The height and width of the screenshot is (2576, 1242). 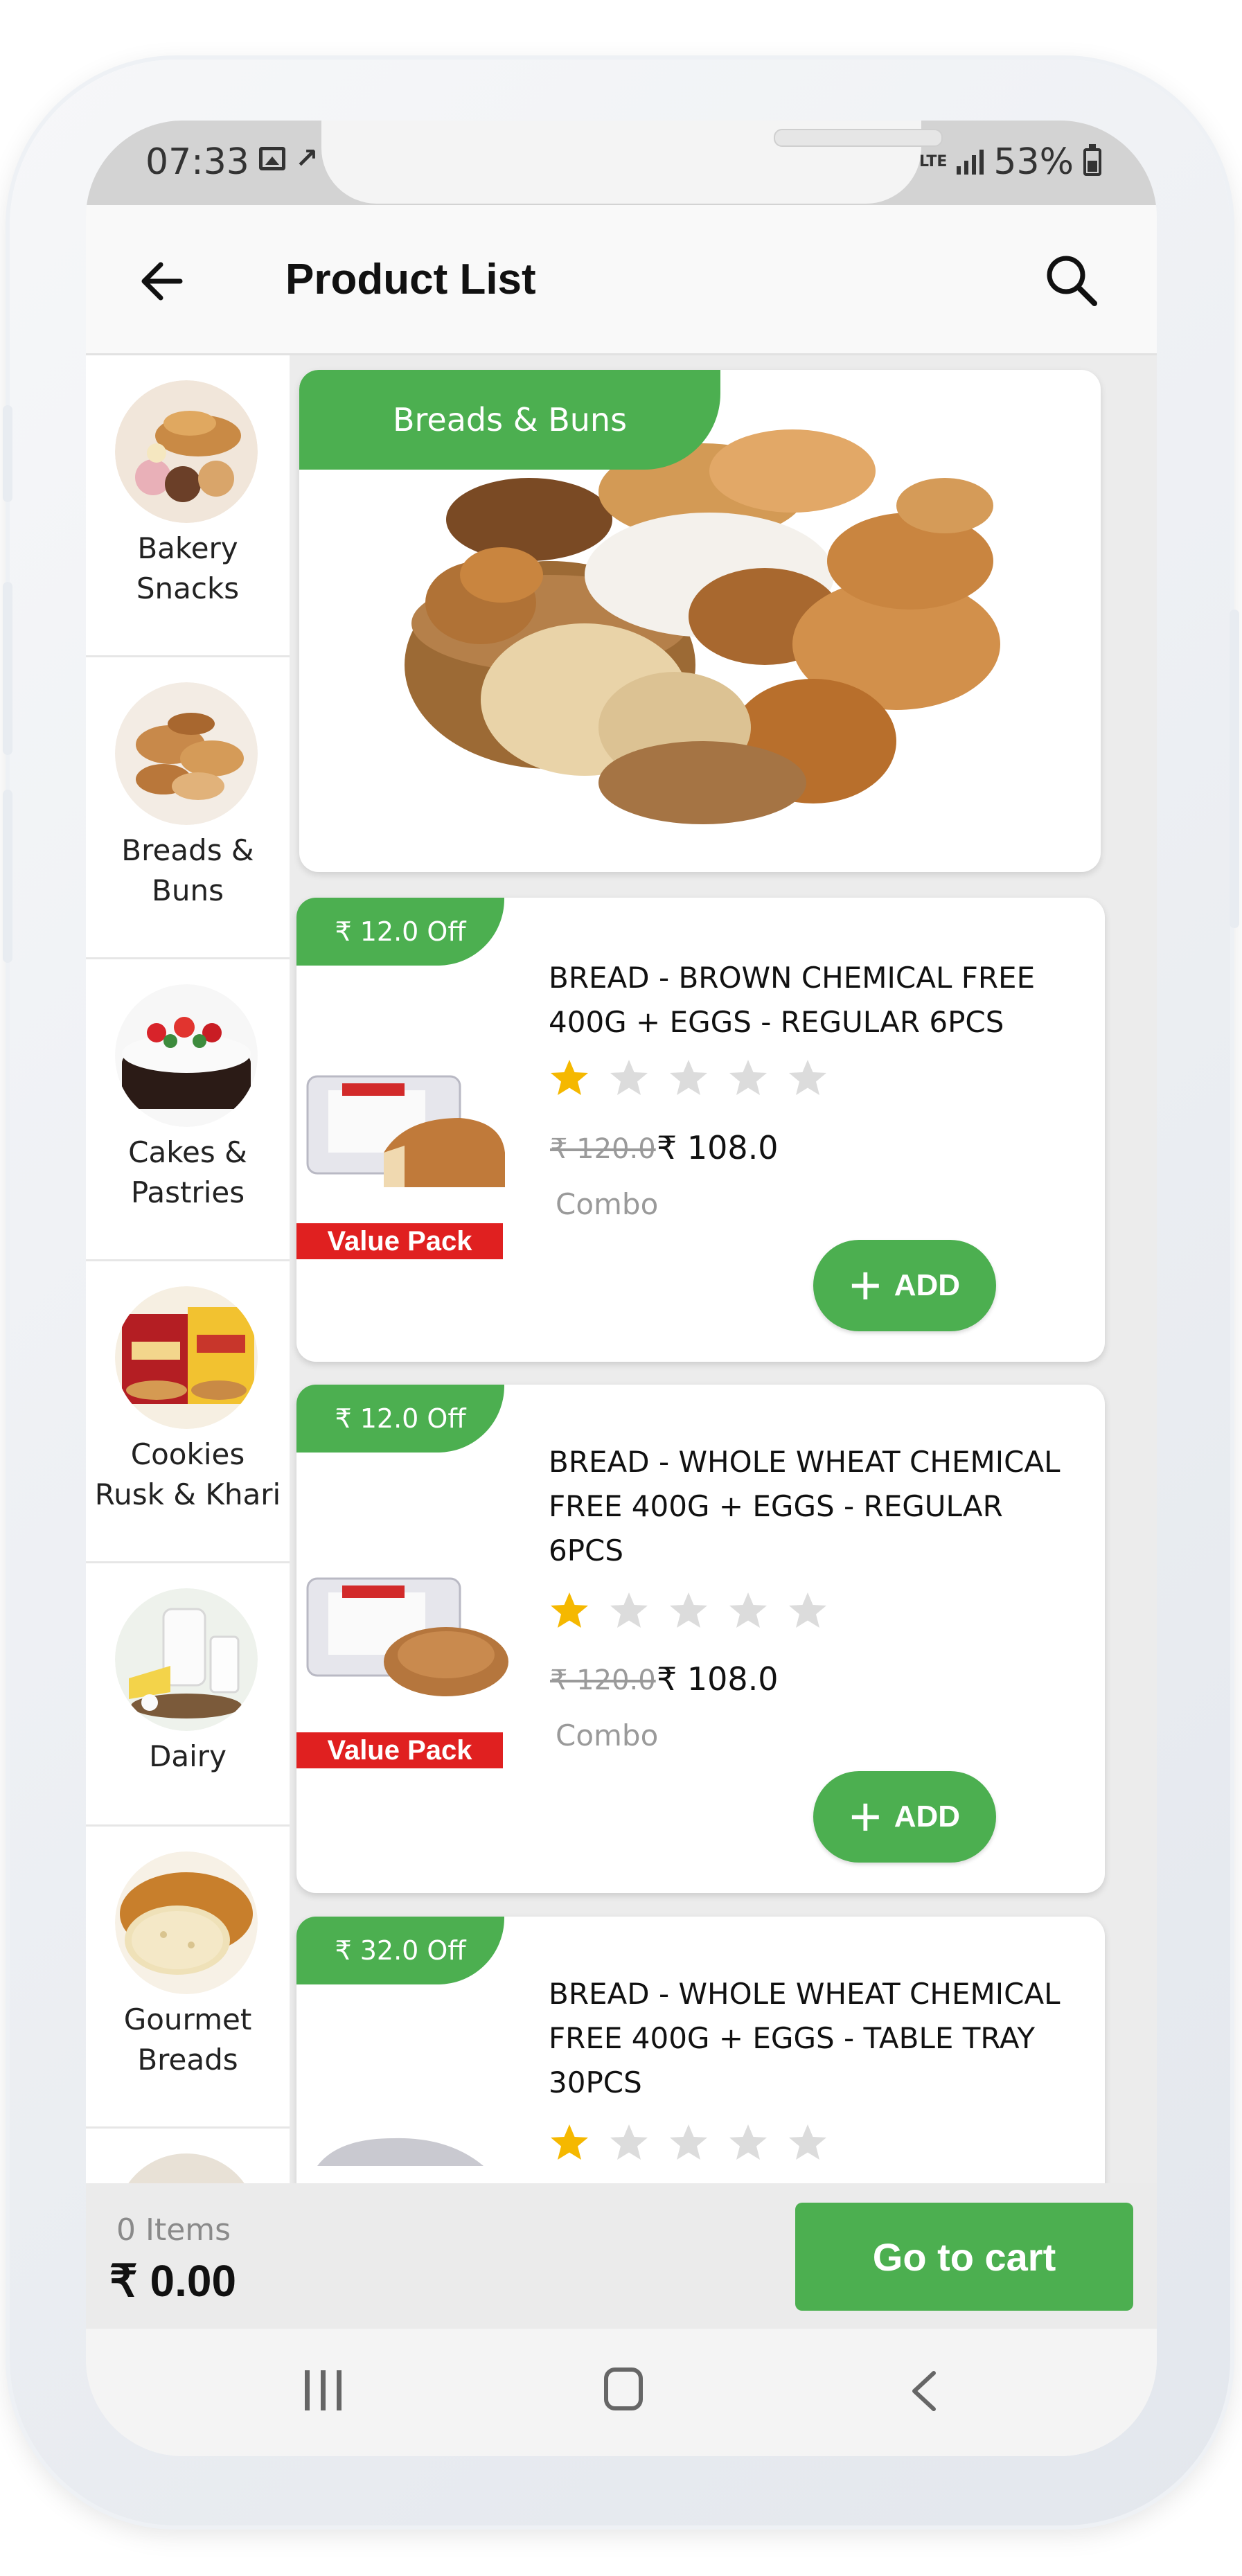 I want to click on go-to-cart-button: Go to cart, so click(x=964, y=2257).